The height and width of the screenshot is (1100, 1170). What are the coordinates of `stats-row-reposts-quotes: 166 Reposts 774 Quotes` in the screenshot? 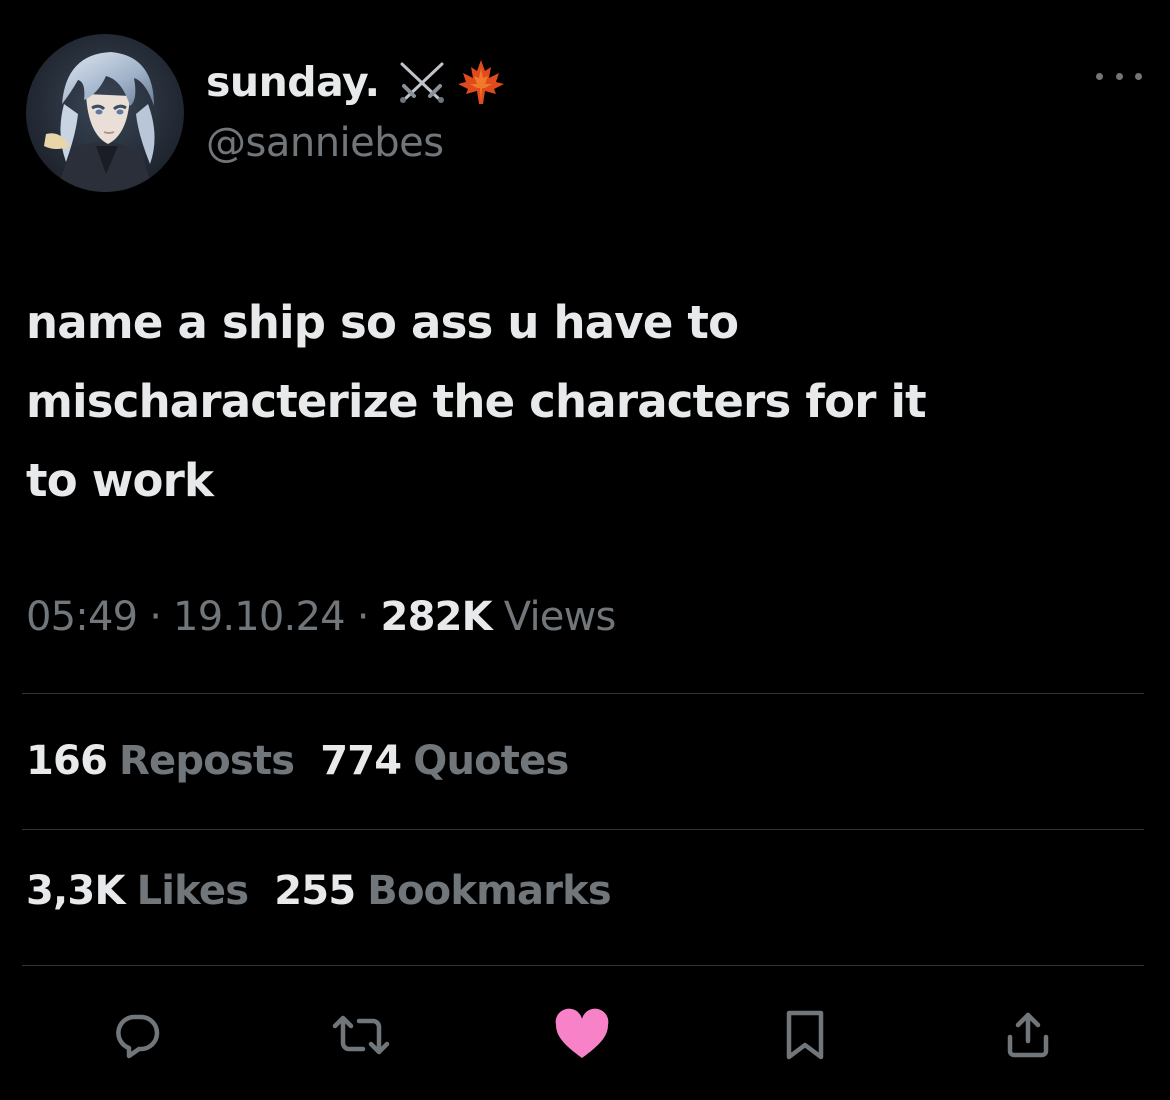 It's located at (297, 761).